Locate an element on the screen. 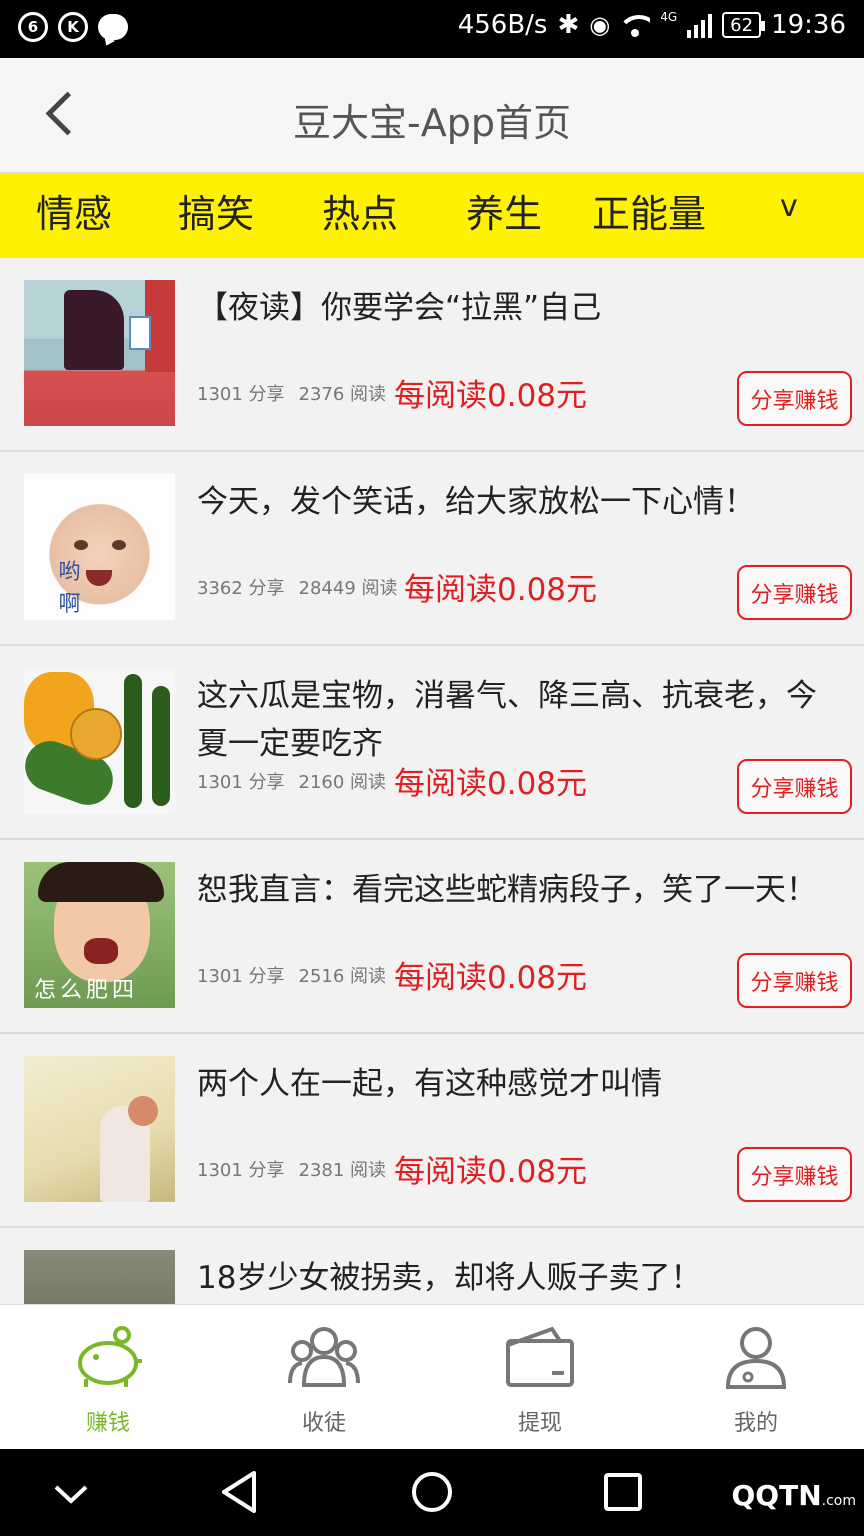 Image resolution: width=864 pixels, height=1536 pixels. tab-health: 养生 is located at coordinates (504, 210).